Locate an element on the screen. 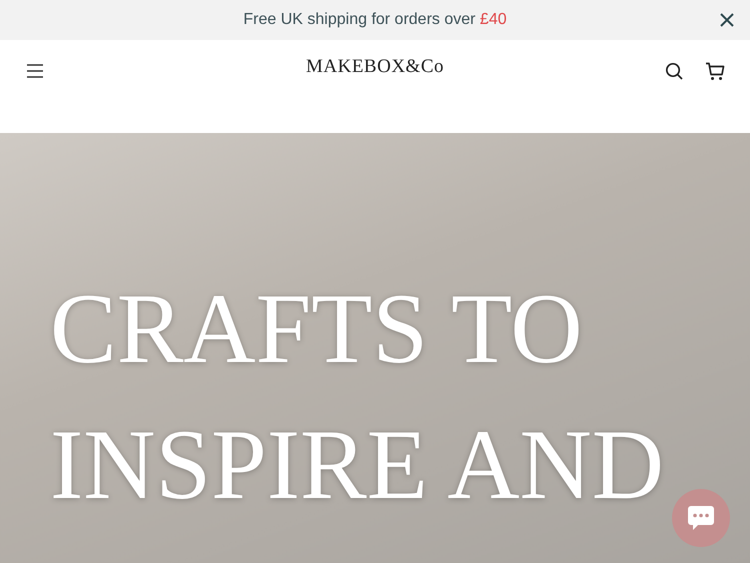  cart-icon is located at coordinates (715, 71).